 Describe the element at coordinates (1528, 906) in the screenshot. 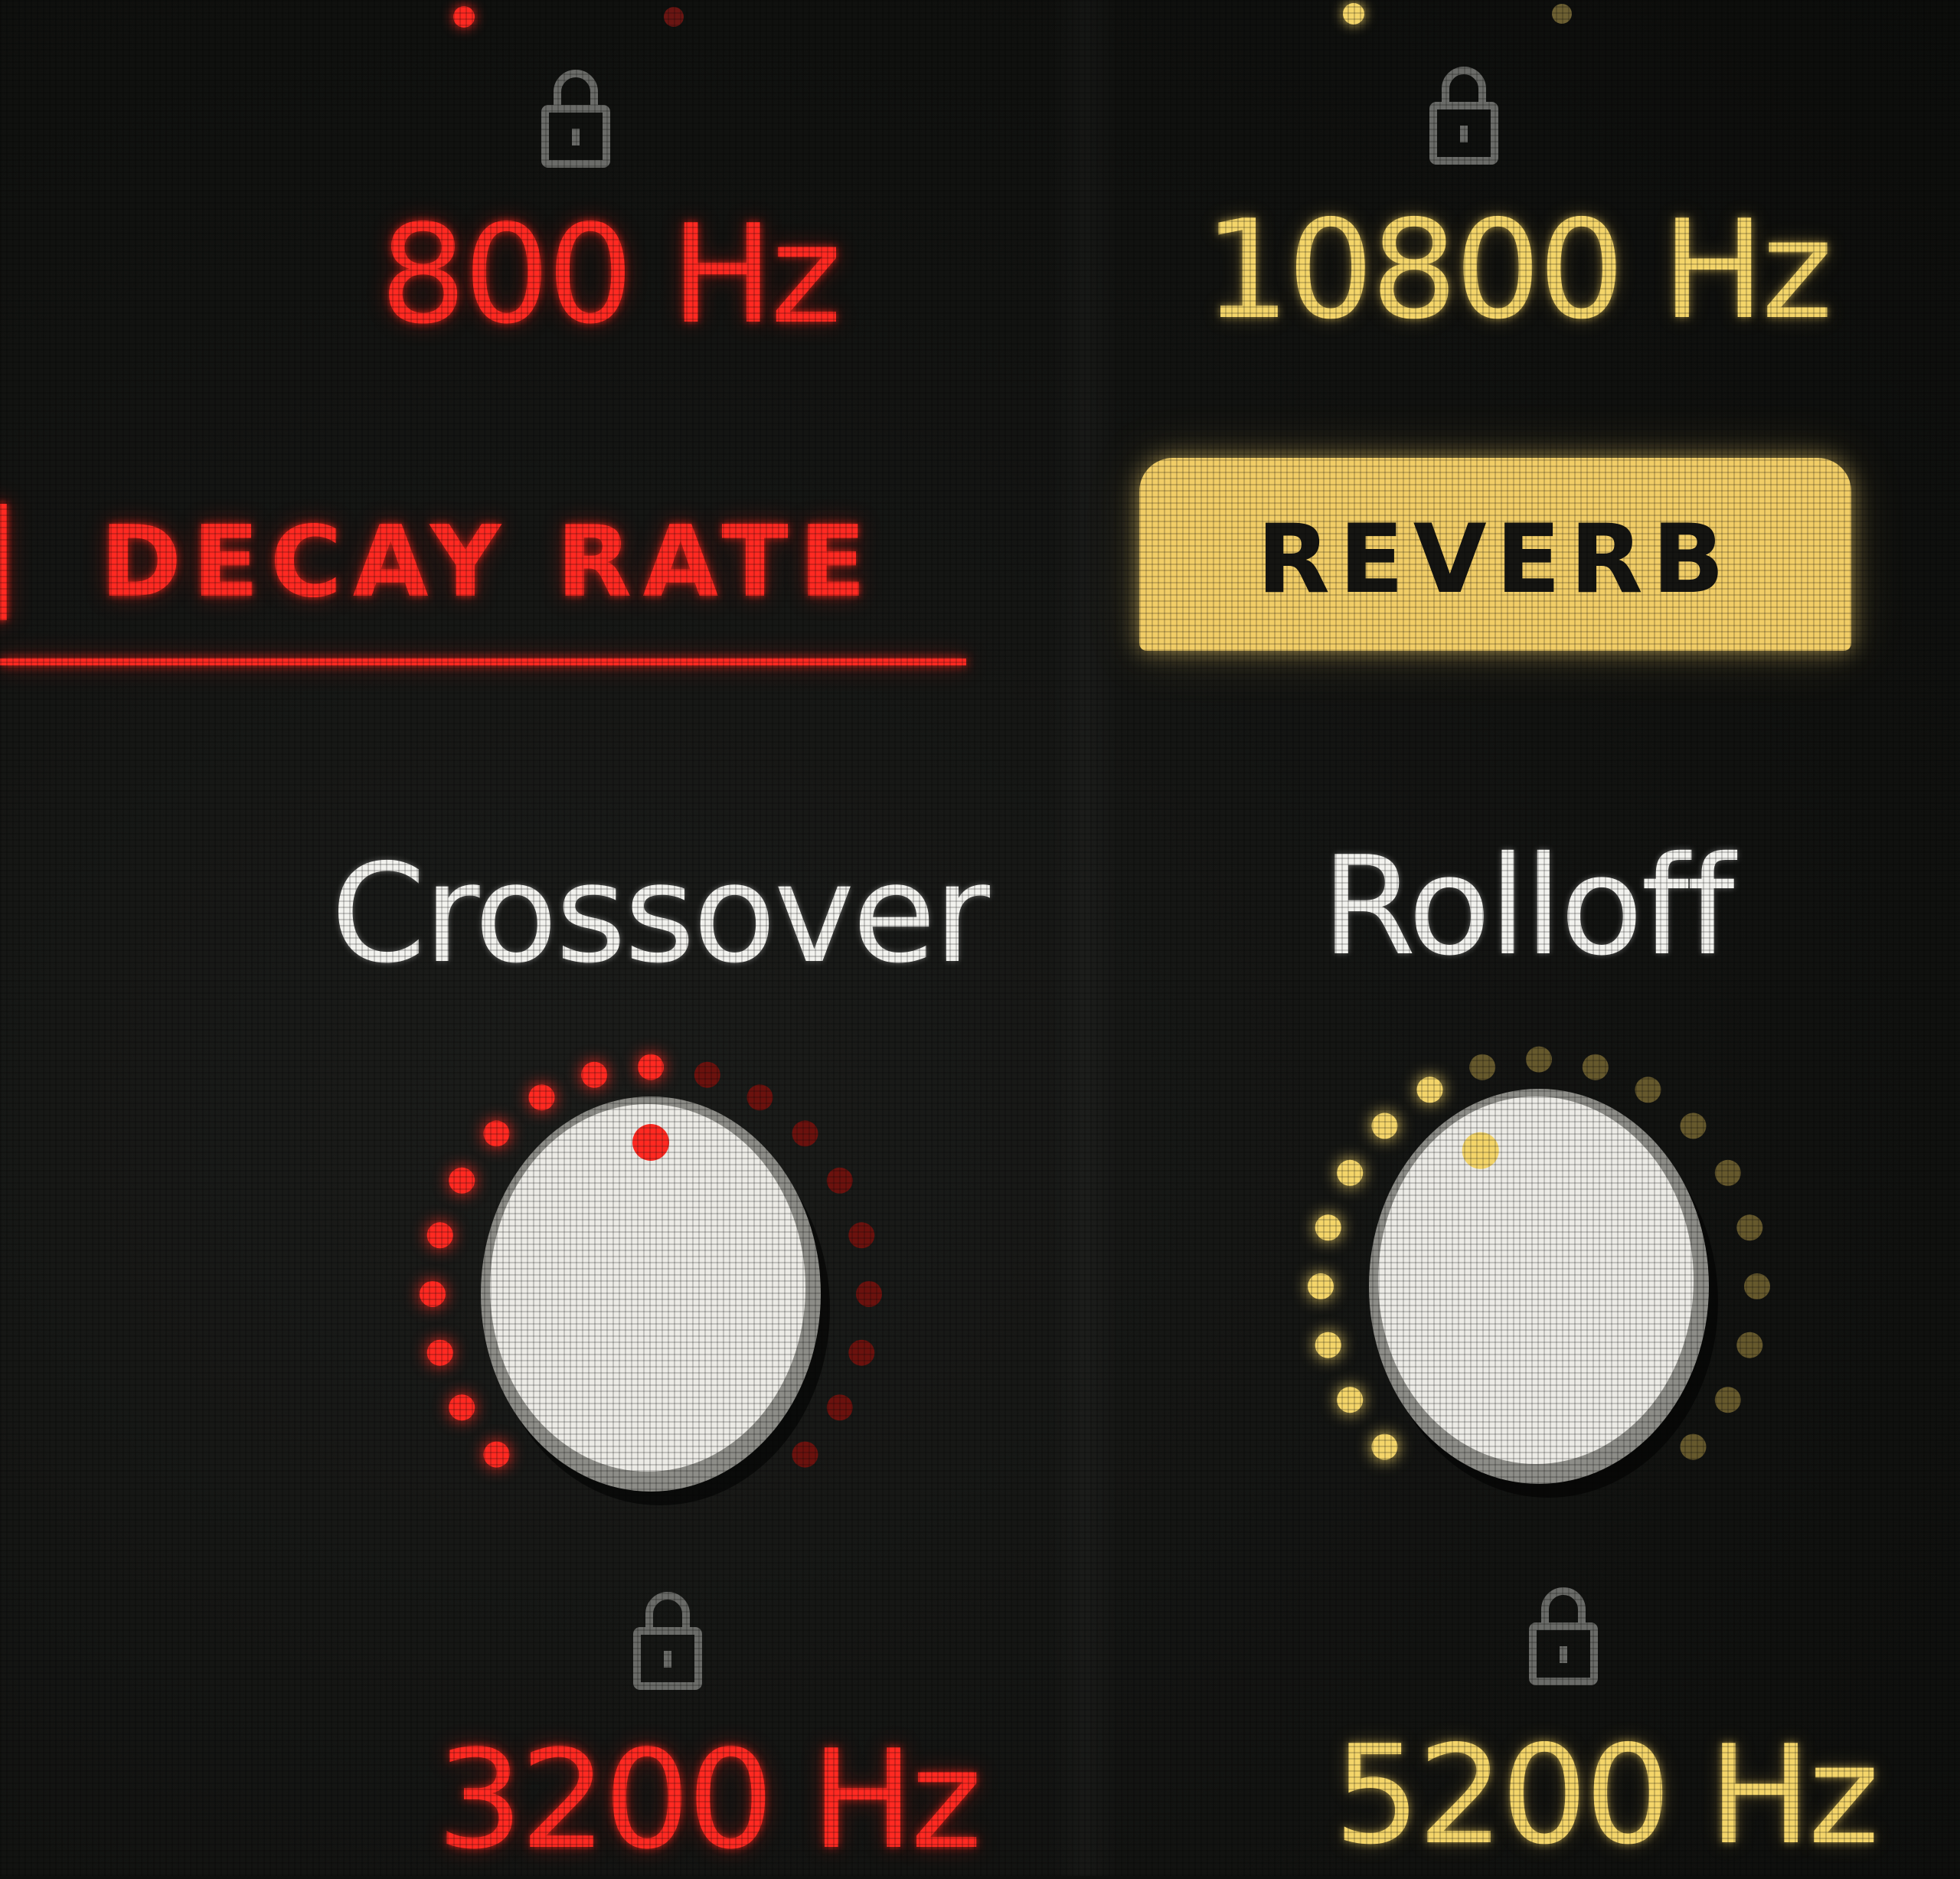

I see `rolloff-title: Rolloff` at that location.